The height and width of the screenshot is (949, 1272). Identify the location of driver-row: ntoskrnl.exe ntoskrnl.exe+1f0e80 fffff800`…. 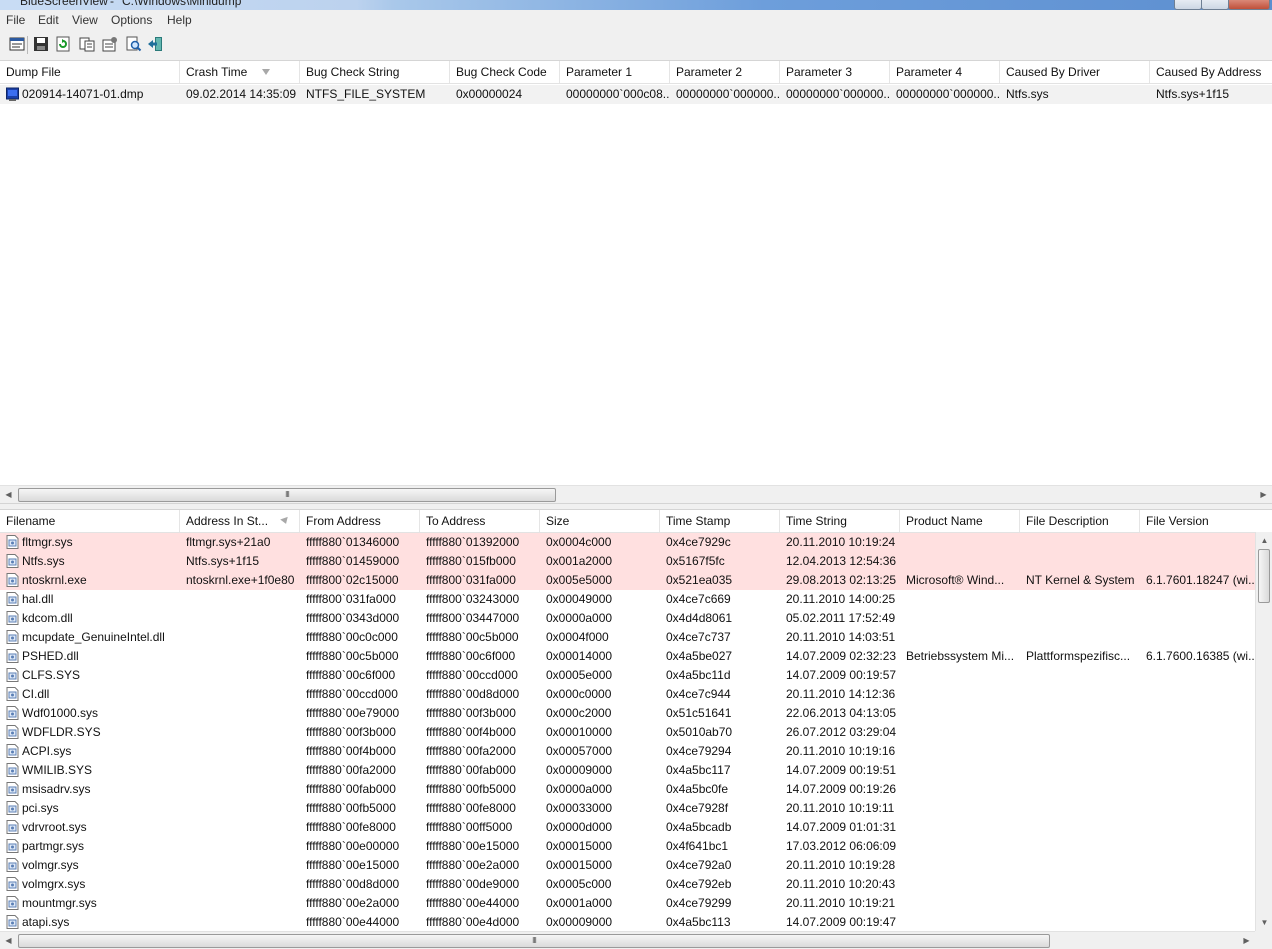
(636, 580).